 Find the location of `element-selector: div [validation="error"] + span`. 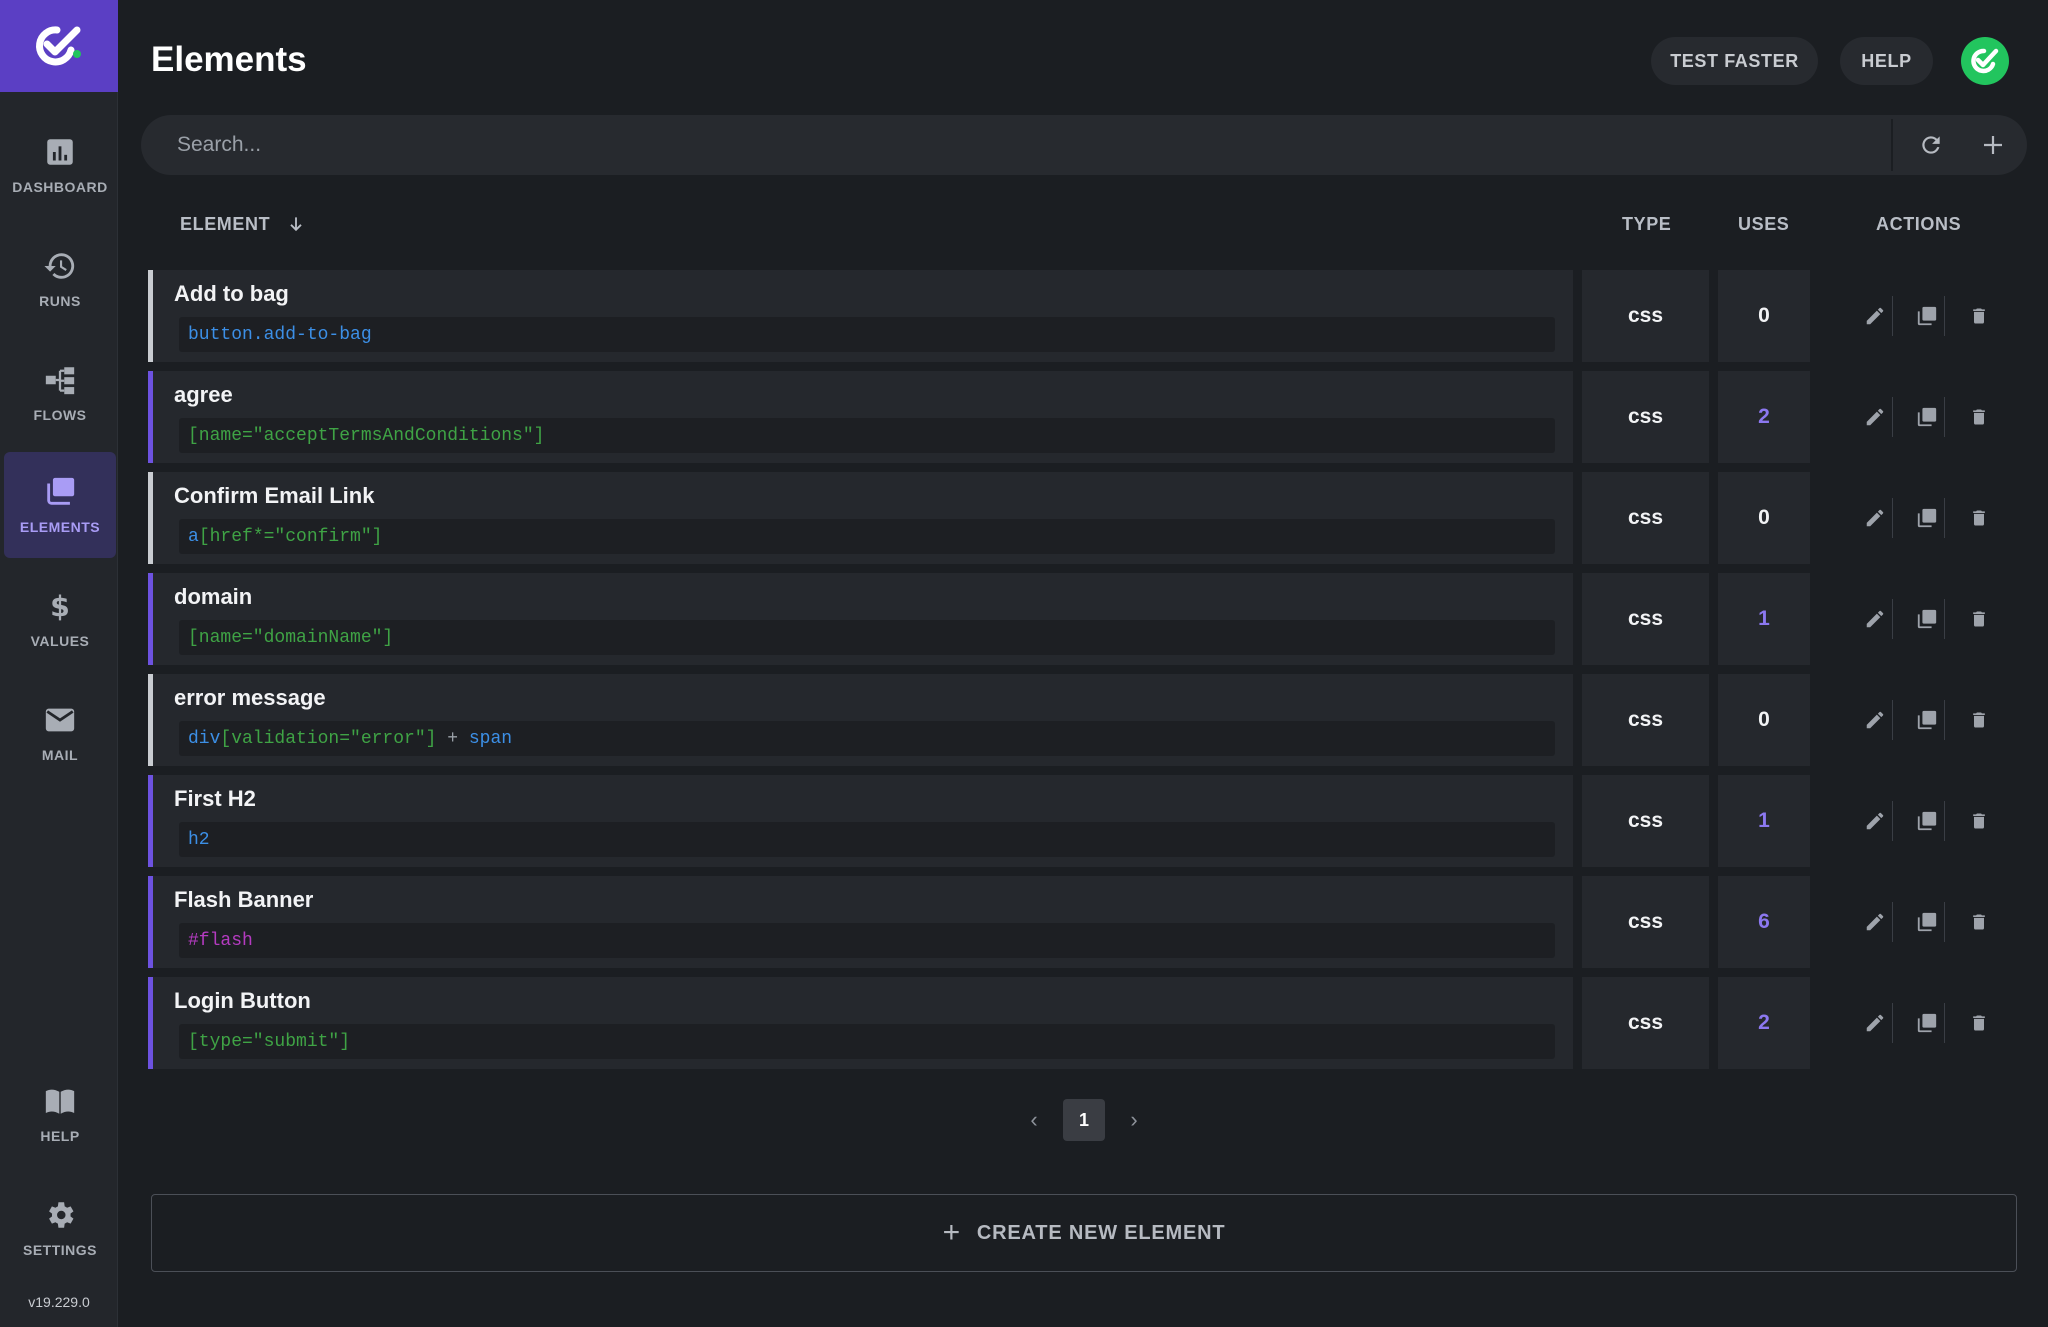

element-selector: div [validation="error"] + span is located at coordinates (867, 738).